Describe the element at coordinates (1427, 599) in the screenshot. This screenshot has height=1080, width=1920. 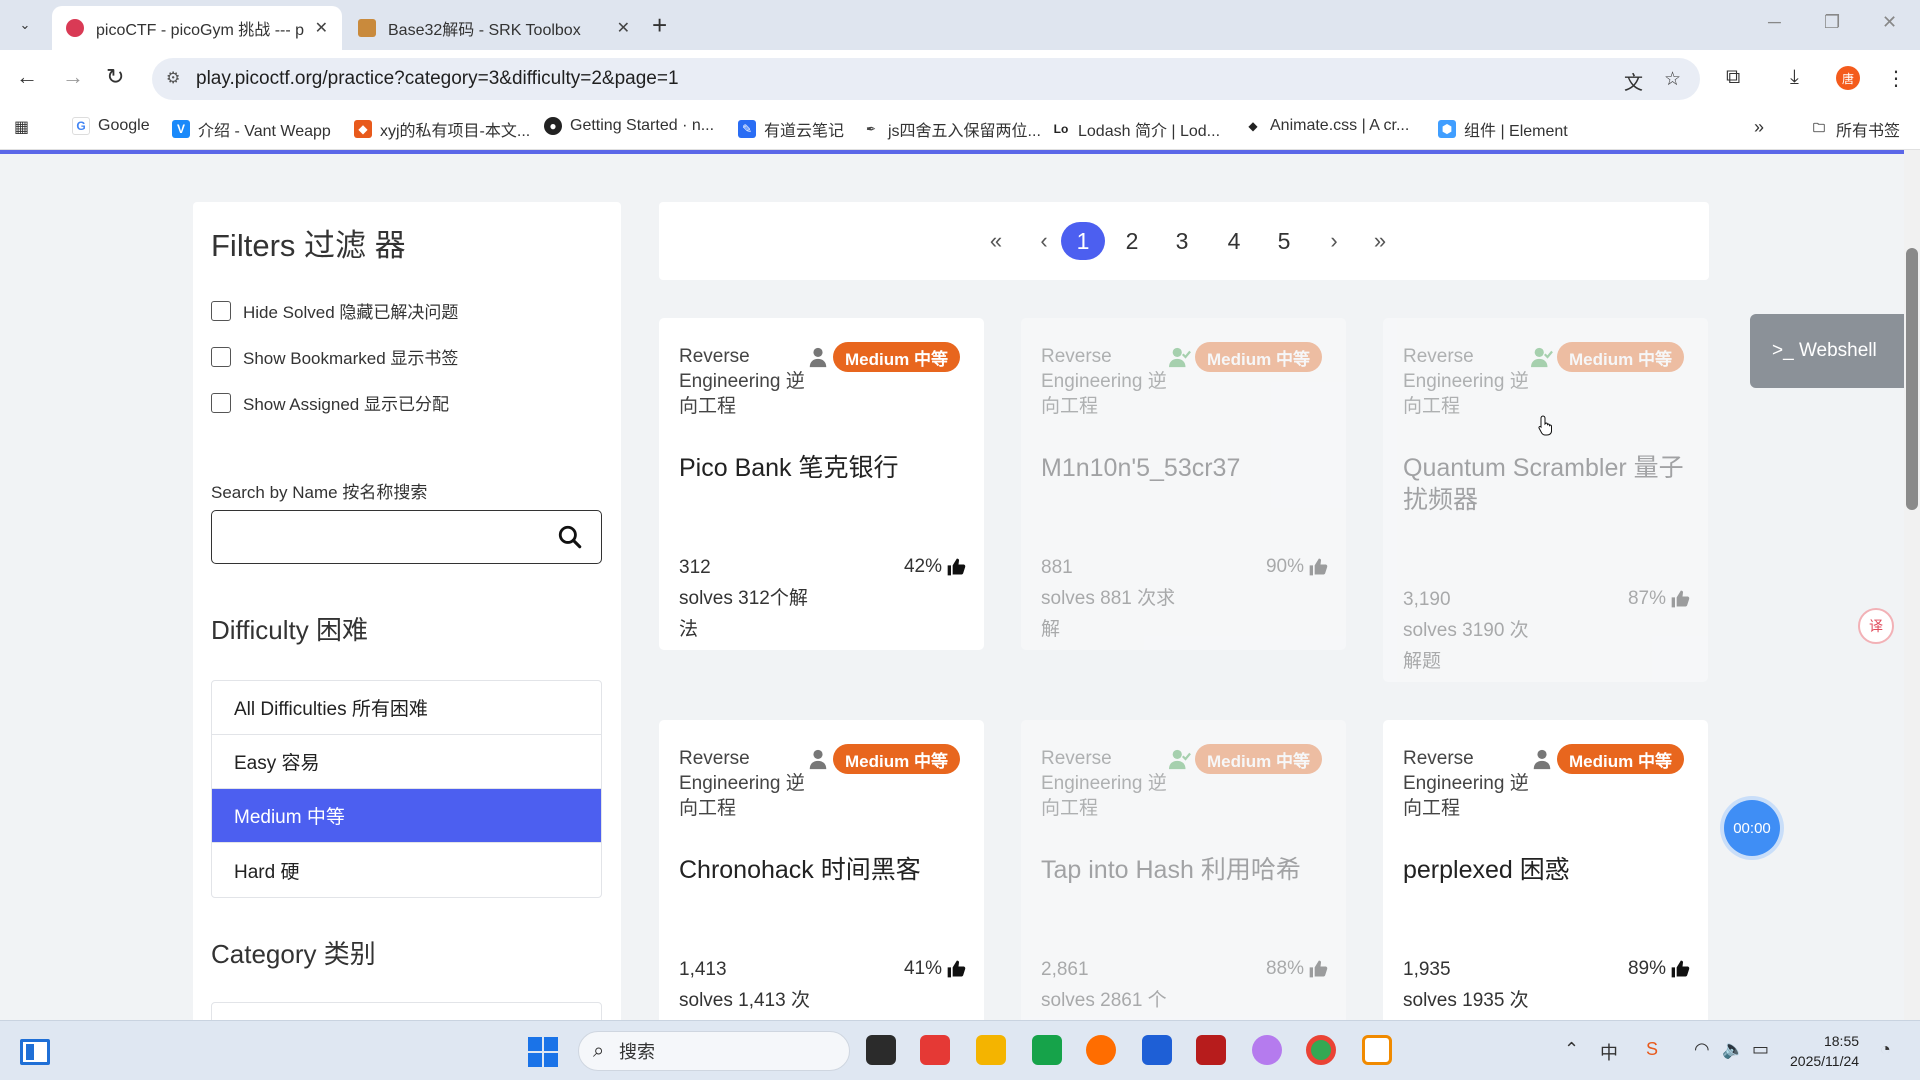
I see `solve-count: 3,190` at that location.